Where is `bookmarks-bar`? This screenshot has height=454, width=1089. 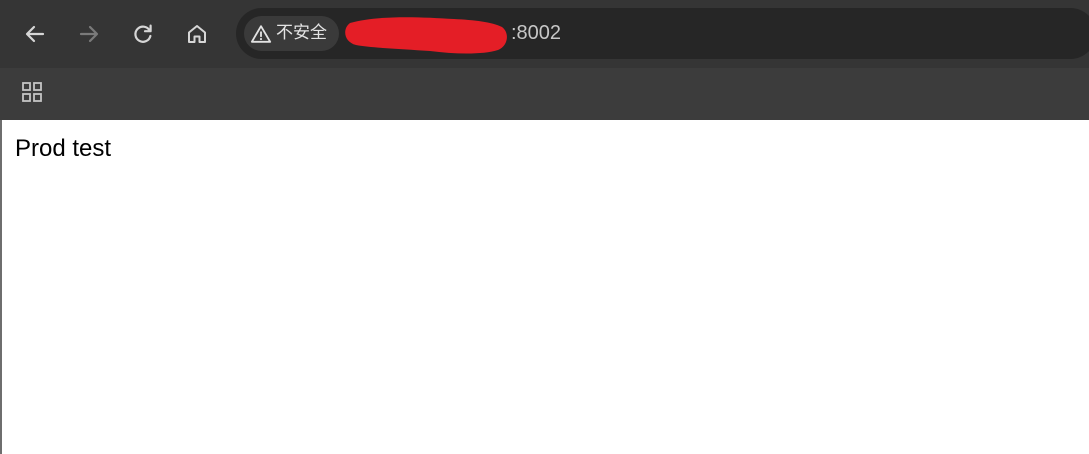 bookmarks-bar is located at coordinates (544, 94).